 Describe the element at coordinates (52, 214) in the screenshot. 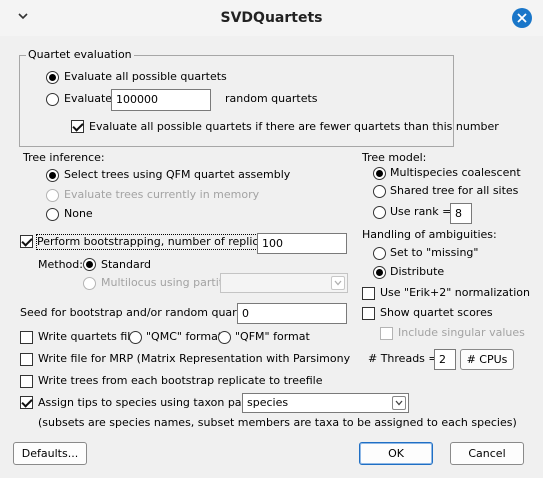

I see `radio-none` at that location.